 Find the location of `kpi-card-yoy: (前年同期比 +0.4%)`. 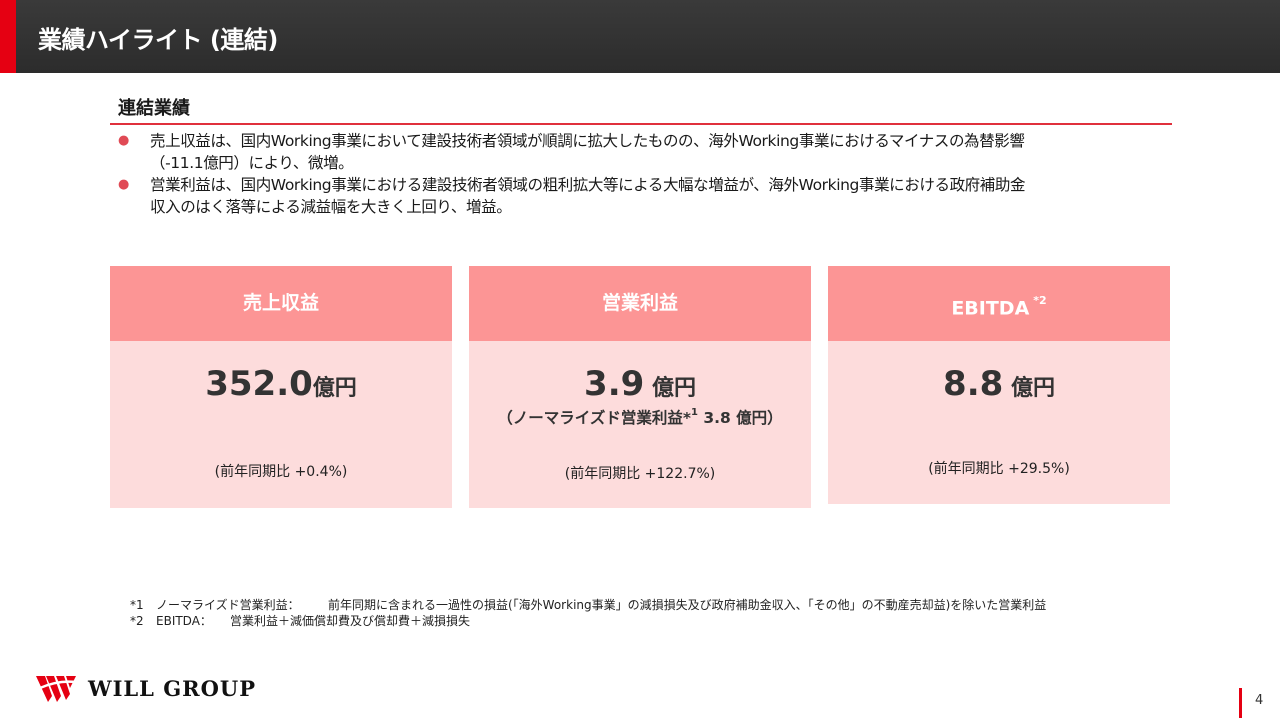

kpi-card-yoy: (前年同期比 +0.4%) is located at coordinates (281, 472).